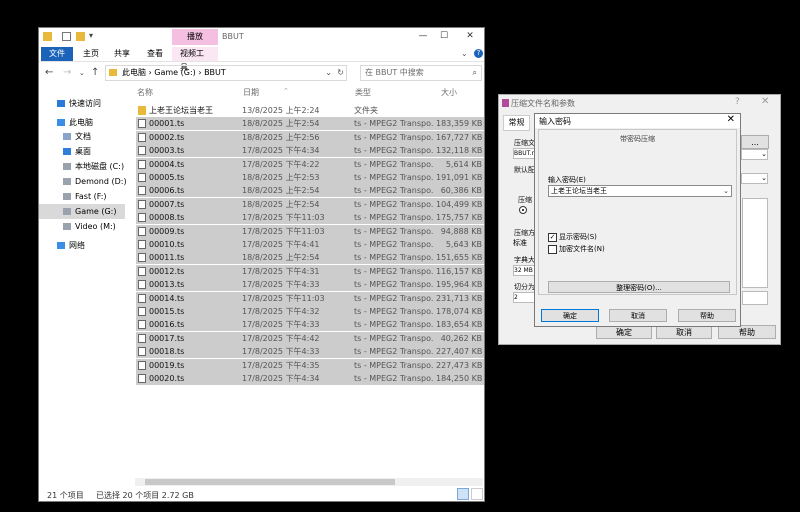  Describe the element at coordinates (82, 245) in the screenshot. I see `sidebar-item: 网络` at that location.